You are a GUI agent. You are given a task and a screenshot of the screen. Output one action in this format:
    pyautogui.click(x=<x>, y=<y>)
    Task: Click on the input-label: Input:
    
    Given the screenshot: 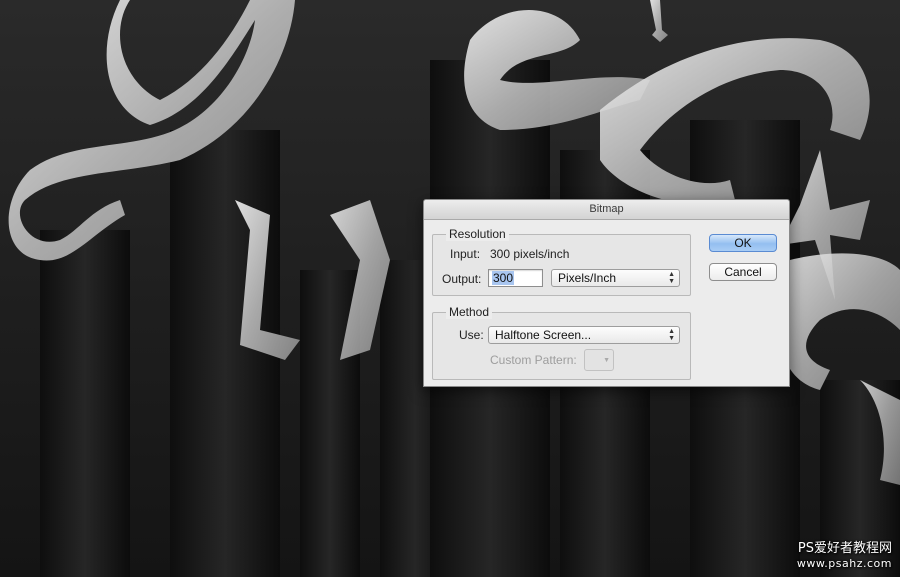 What is the action you would take?
    pyautogui.click(x=465, y=254)
    